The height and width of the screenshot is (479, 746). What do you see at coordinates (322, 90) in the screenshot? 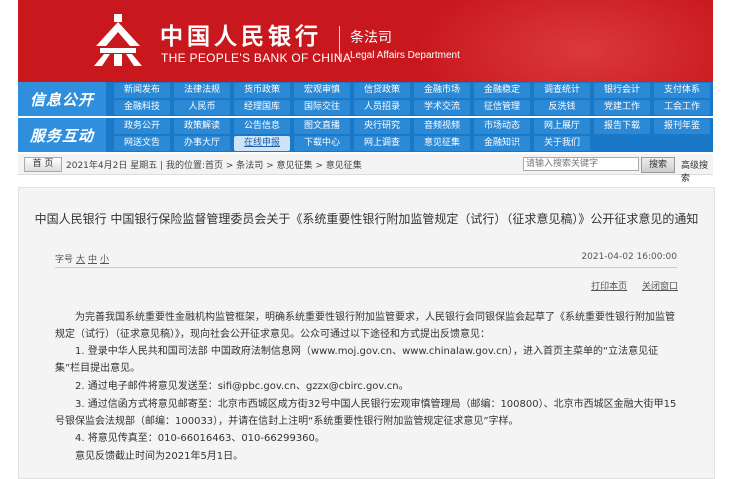
I see `nav-item: 宏观审慎` at bounding box center [322, 90].